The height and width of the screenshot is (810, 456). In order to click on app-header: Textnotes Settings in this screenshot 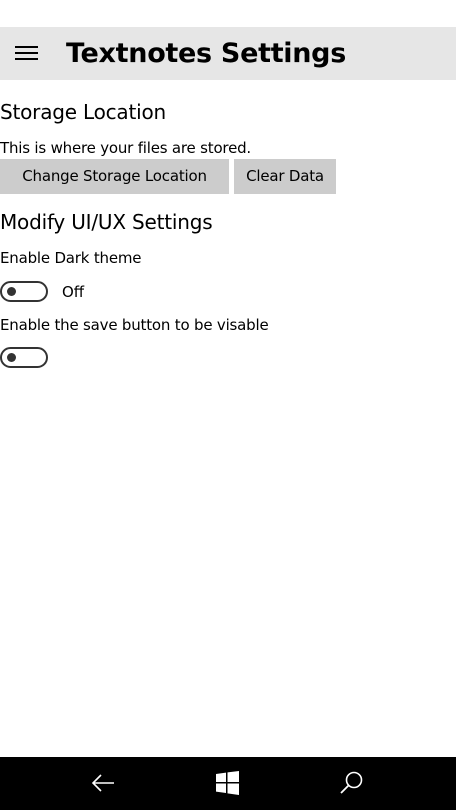, I will do `click(228, 53)`.